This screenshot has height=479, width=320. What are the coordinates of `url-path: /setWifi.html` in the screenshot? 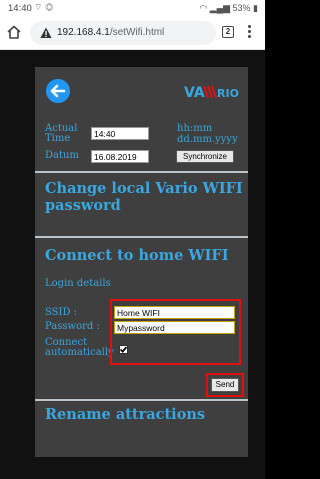 It's located at (137, 32).